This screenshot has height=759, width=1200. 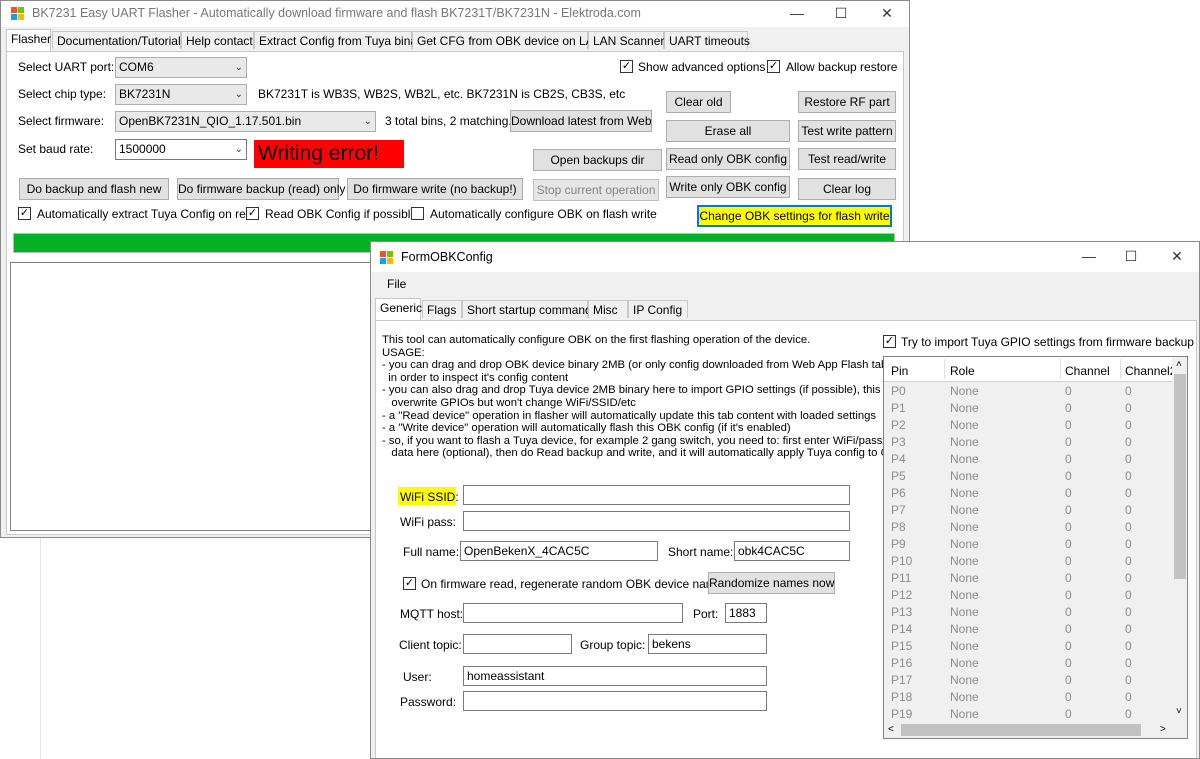 What do you see at coordinates (340, 40) in the screenshot?
I see `tab-extract-config: Extract Config from Tuya binary` at bounding box center [340, 40].